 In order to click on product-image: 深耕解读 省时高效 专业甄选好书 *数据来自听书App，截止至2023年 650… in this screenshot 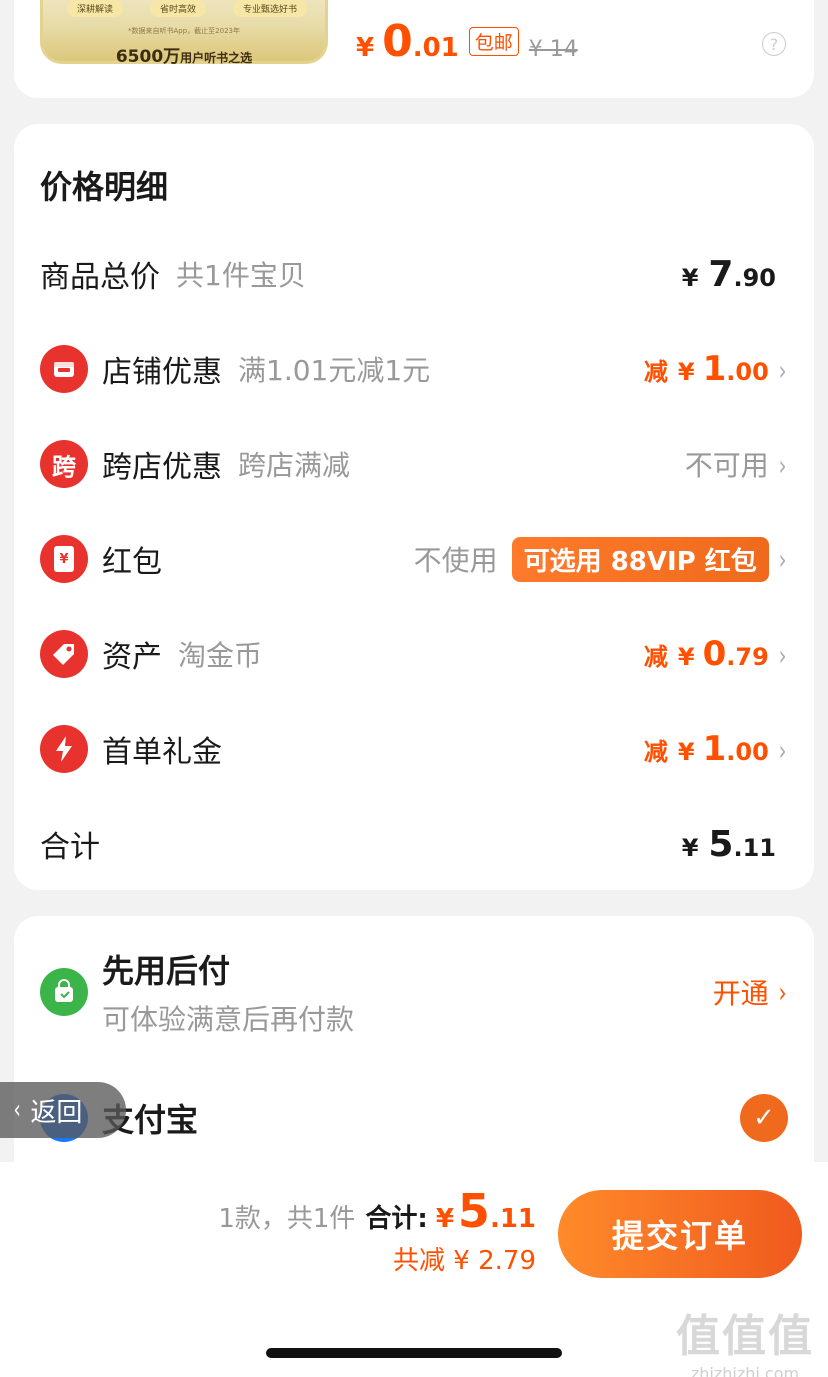, I will do `click(184, 33)`.